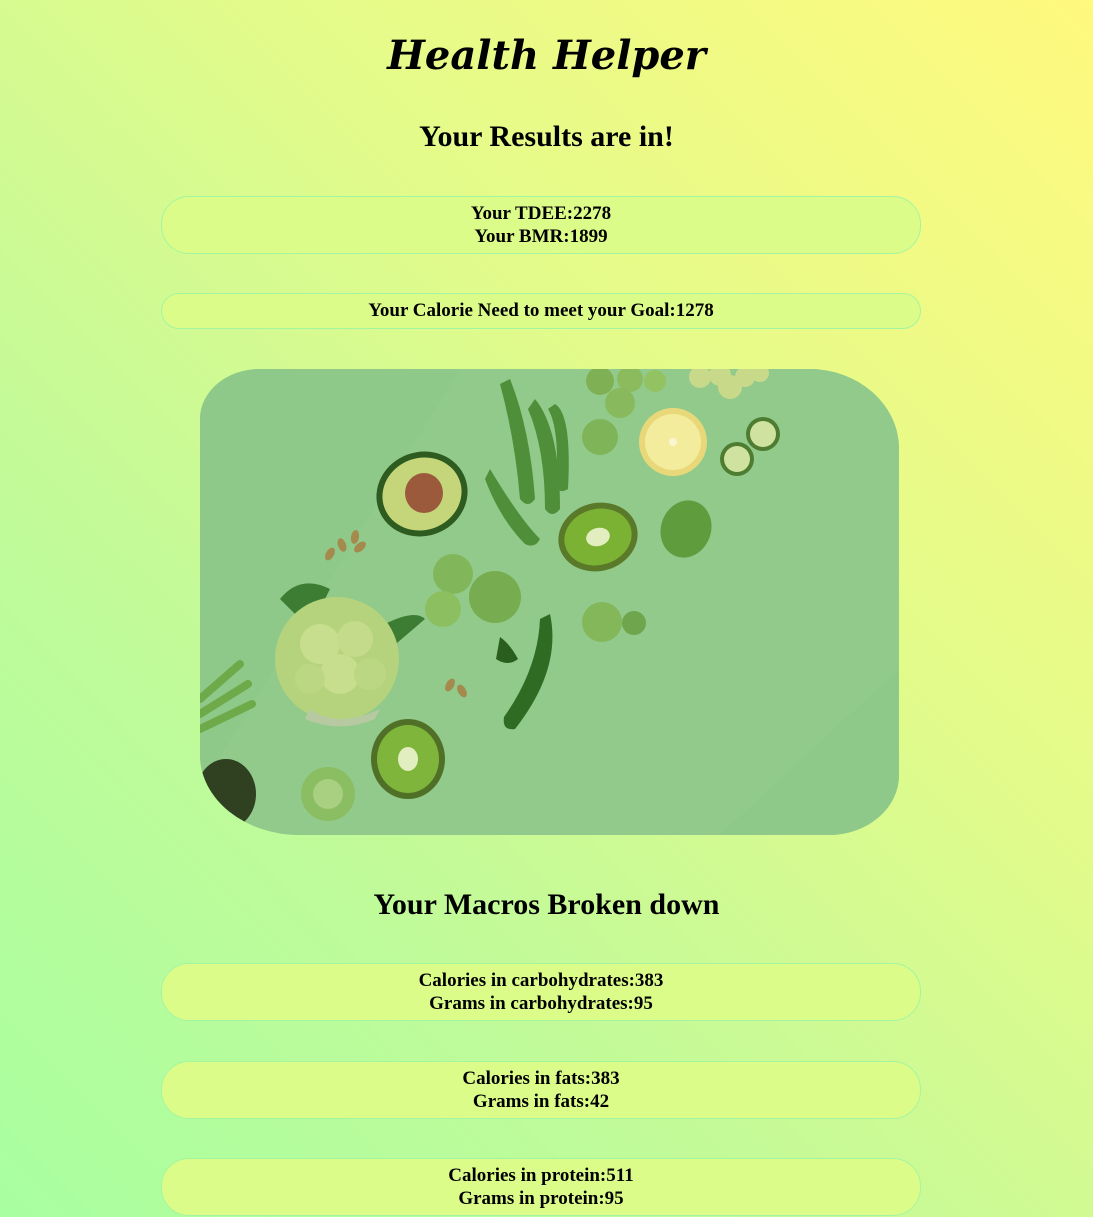 The image size is (1093, 1217). Describe the element at coordinates (541, 1101) in the screenshot. I see `fats-grams: Grams in fats:42` at that location.